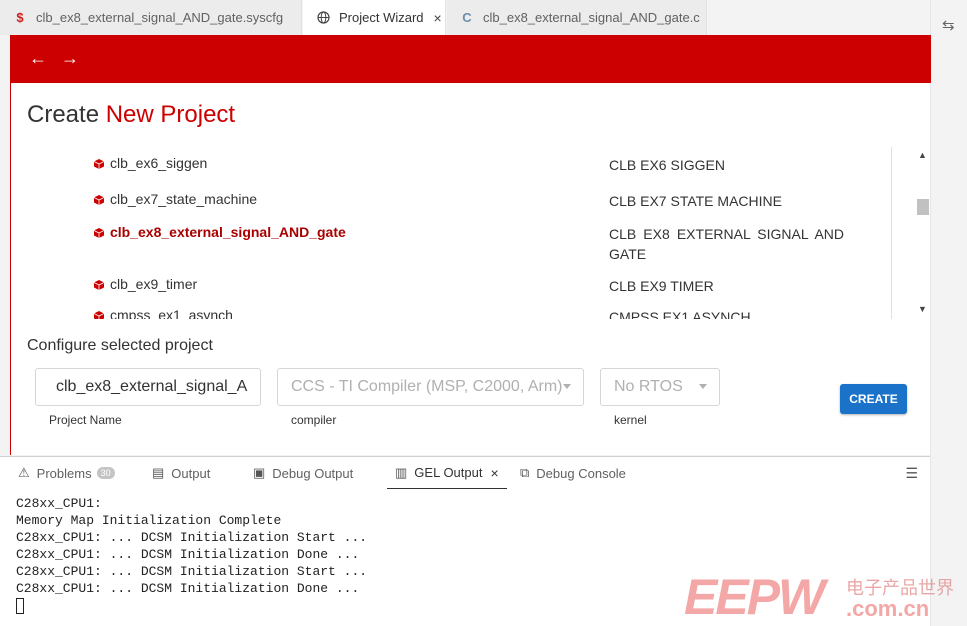 The image size is (967, 626). Describe the element at coordinates (259, 472) in the screenshot. I see `debug-output-icon: ▣` at that location.